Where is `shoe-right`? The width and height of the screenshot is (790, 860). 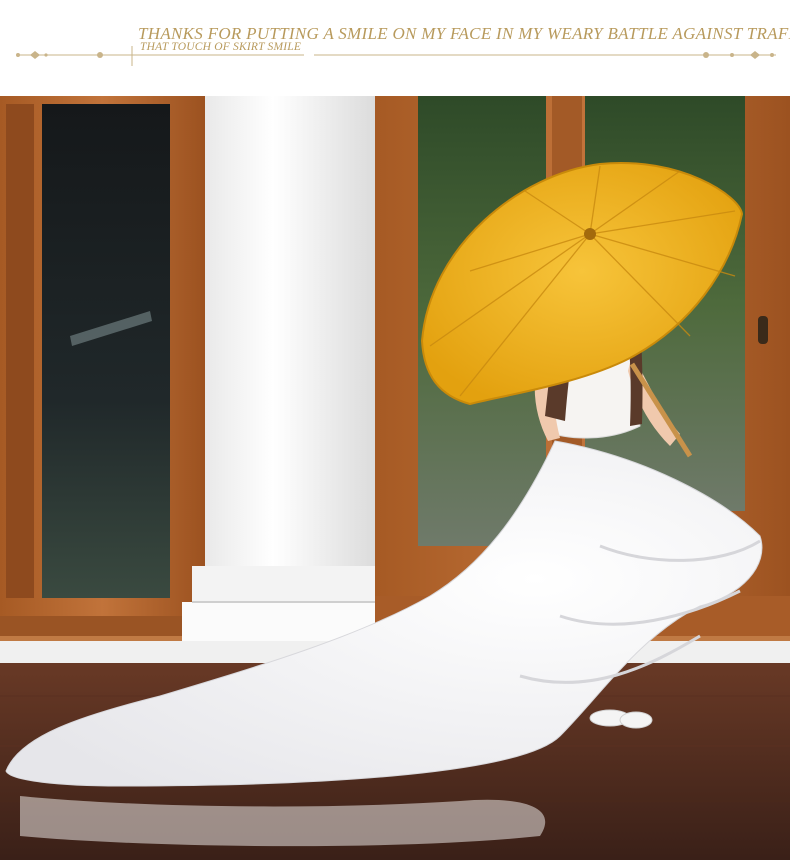
shoe-right is located at coordinates (636, 720).